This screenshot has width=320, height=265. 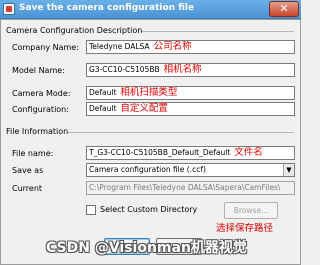 I want to click on file-name-input: T_G3-CC10-C5105BB_Default_Default 文件名, so click(x=190, y=153).